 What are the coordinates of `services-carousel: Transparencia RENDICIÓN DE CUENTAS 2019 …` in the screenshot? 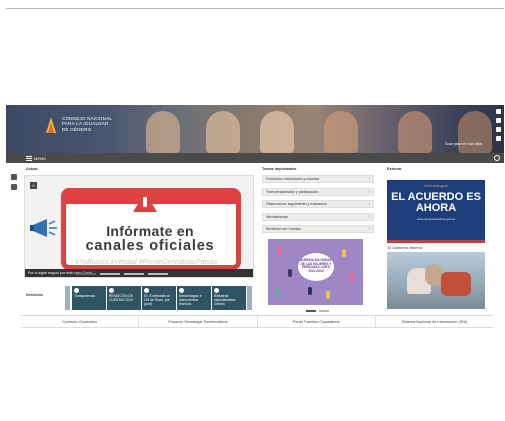 It's located at (159, 298).